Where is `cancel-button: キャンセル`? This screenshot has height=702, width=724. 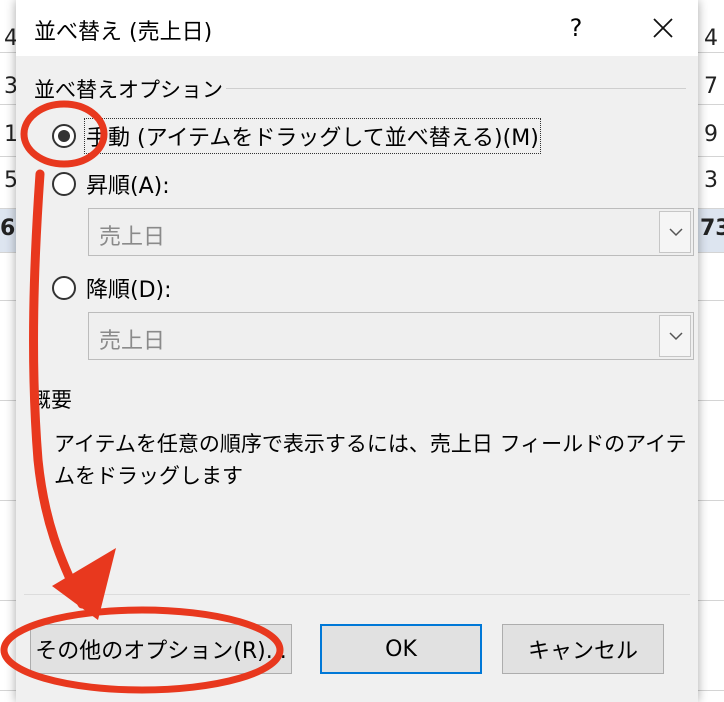 cancel-button: キャンセル is located at coordinates (583, 649).